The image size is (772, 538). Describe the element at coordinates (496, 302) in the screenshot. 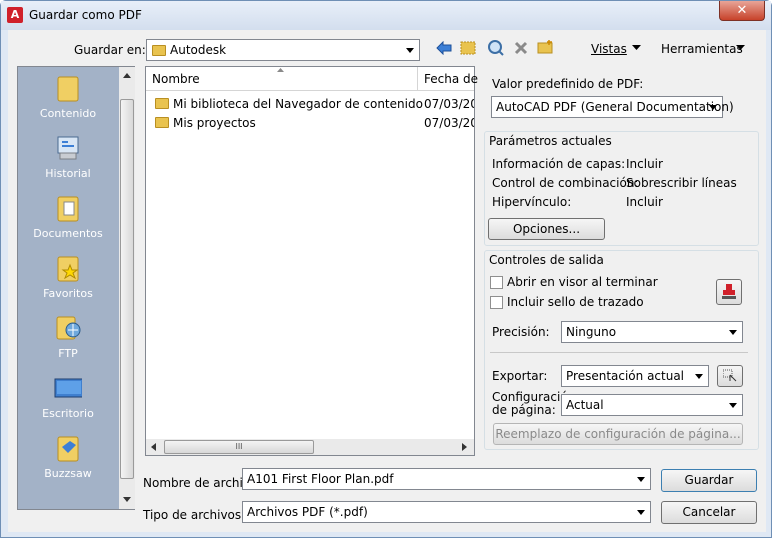

I see `include-stamp-checkbox` at that location.